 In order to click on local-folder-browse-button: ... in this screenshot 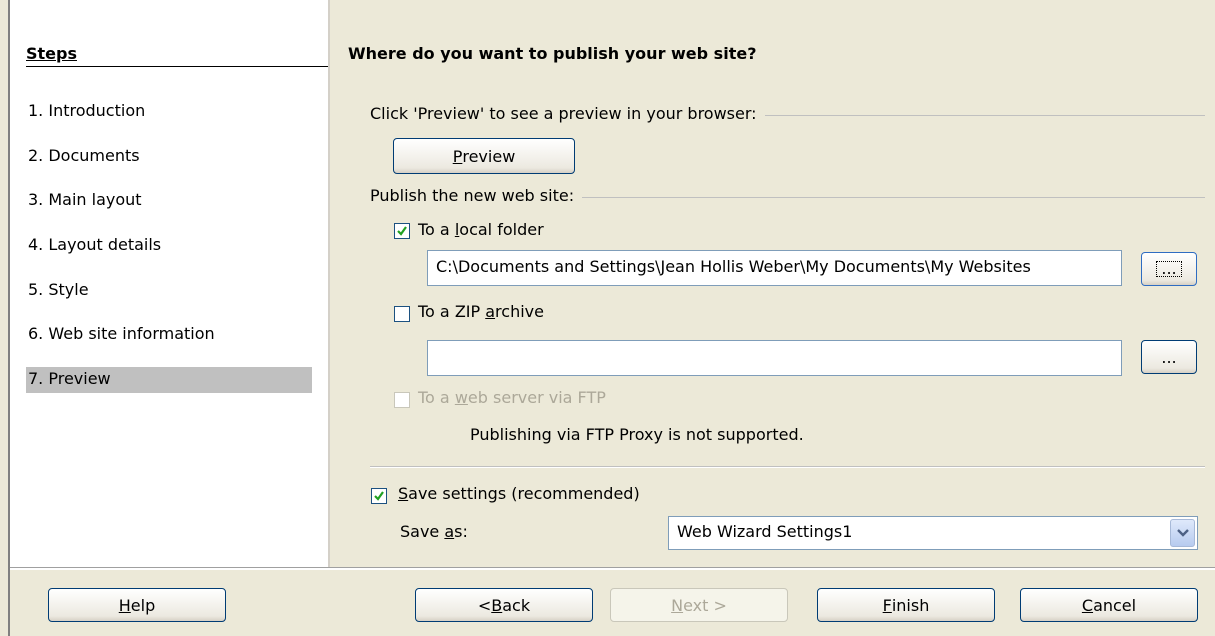, I will do `click(1169, 269)`.